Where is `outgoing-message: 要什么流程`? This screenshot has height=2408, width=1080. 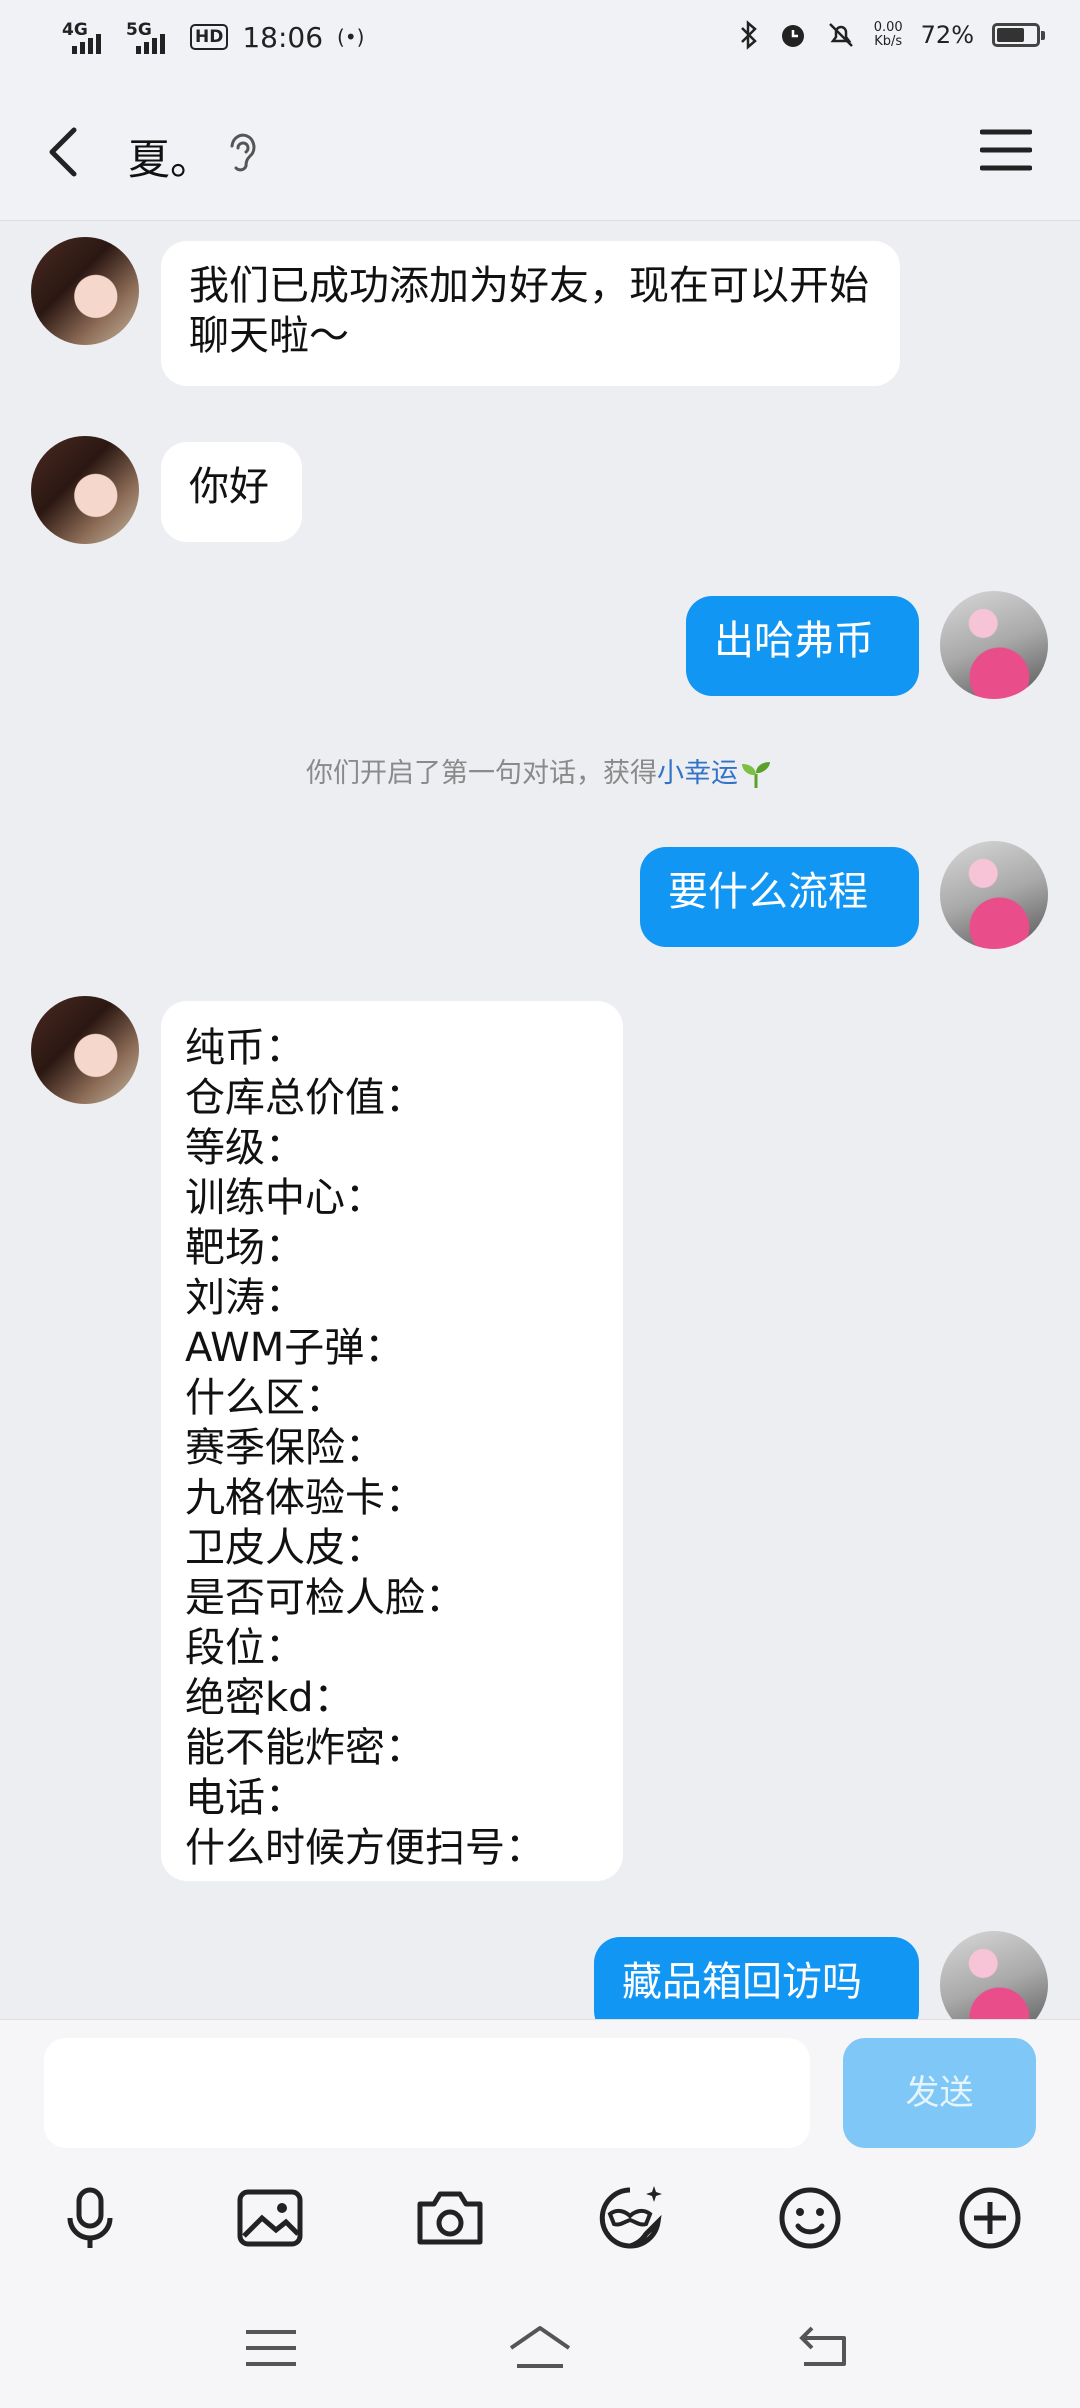 outgoing-message: 要什么流程 is located at coordinates (779, 897).